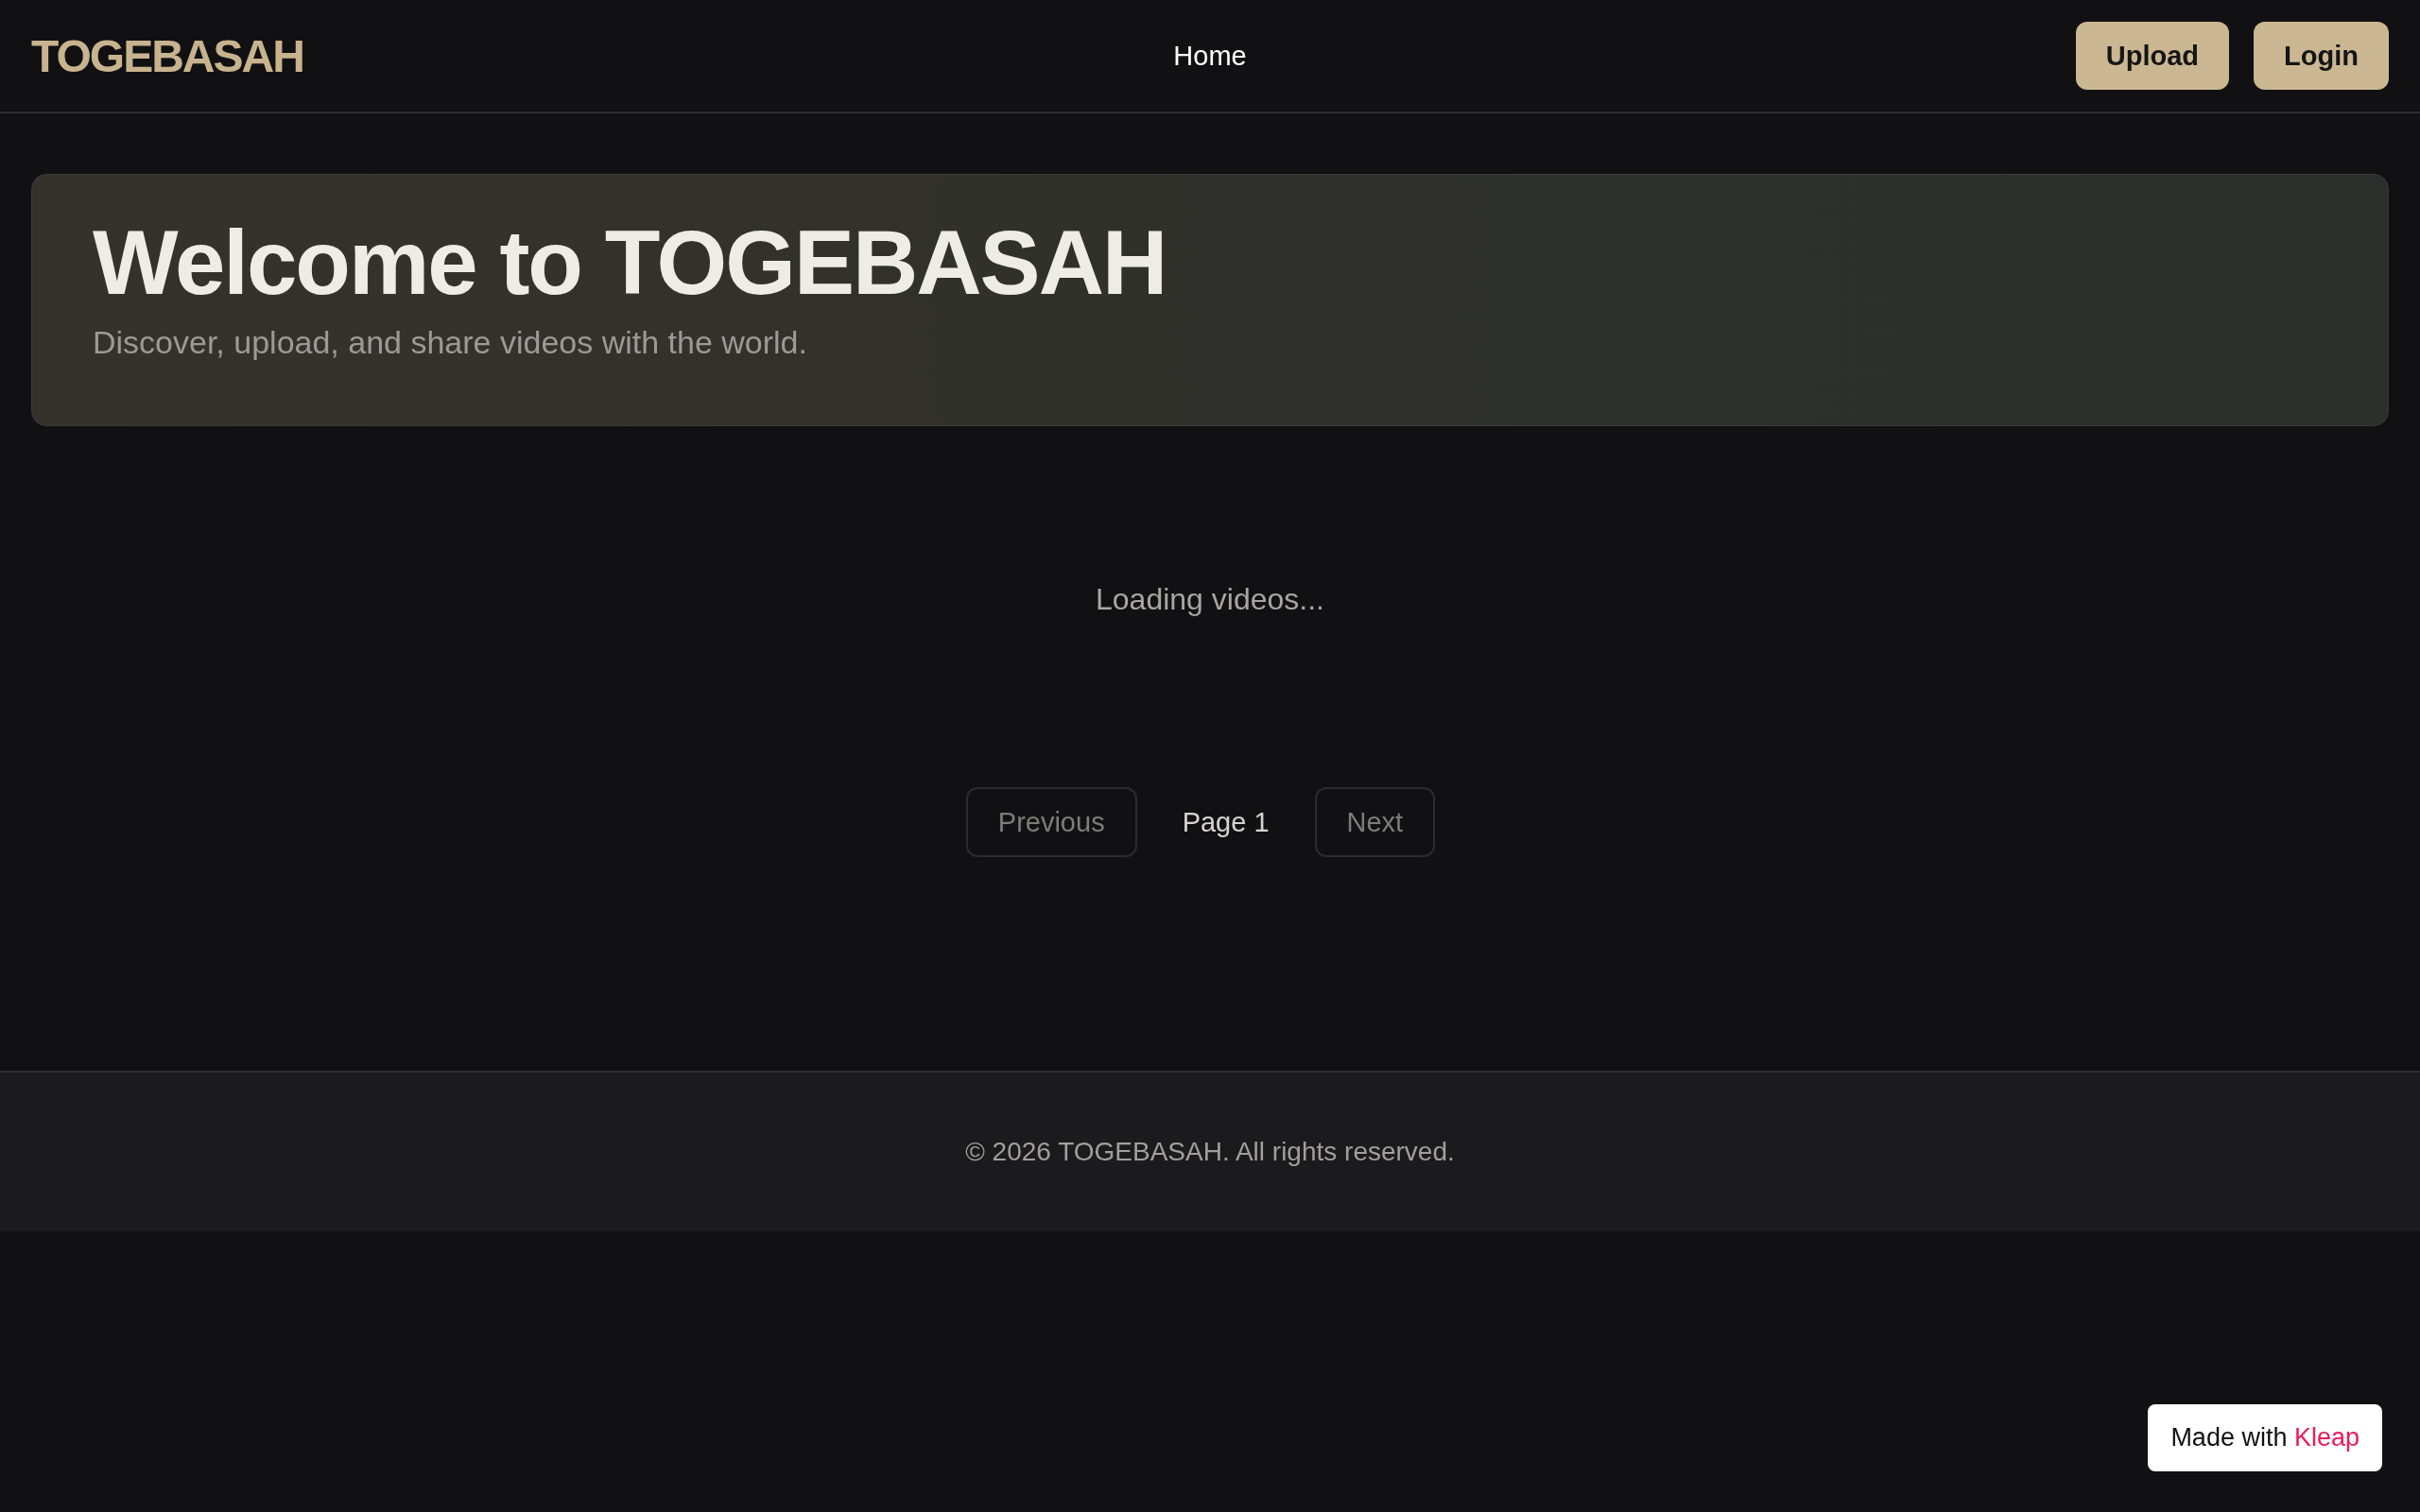 The height and width of the screenshot is (1512, 2420). I want to click on header-button: Login, so click(2321, 56).